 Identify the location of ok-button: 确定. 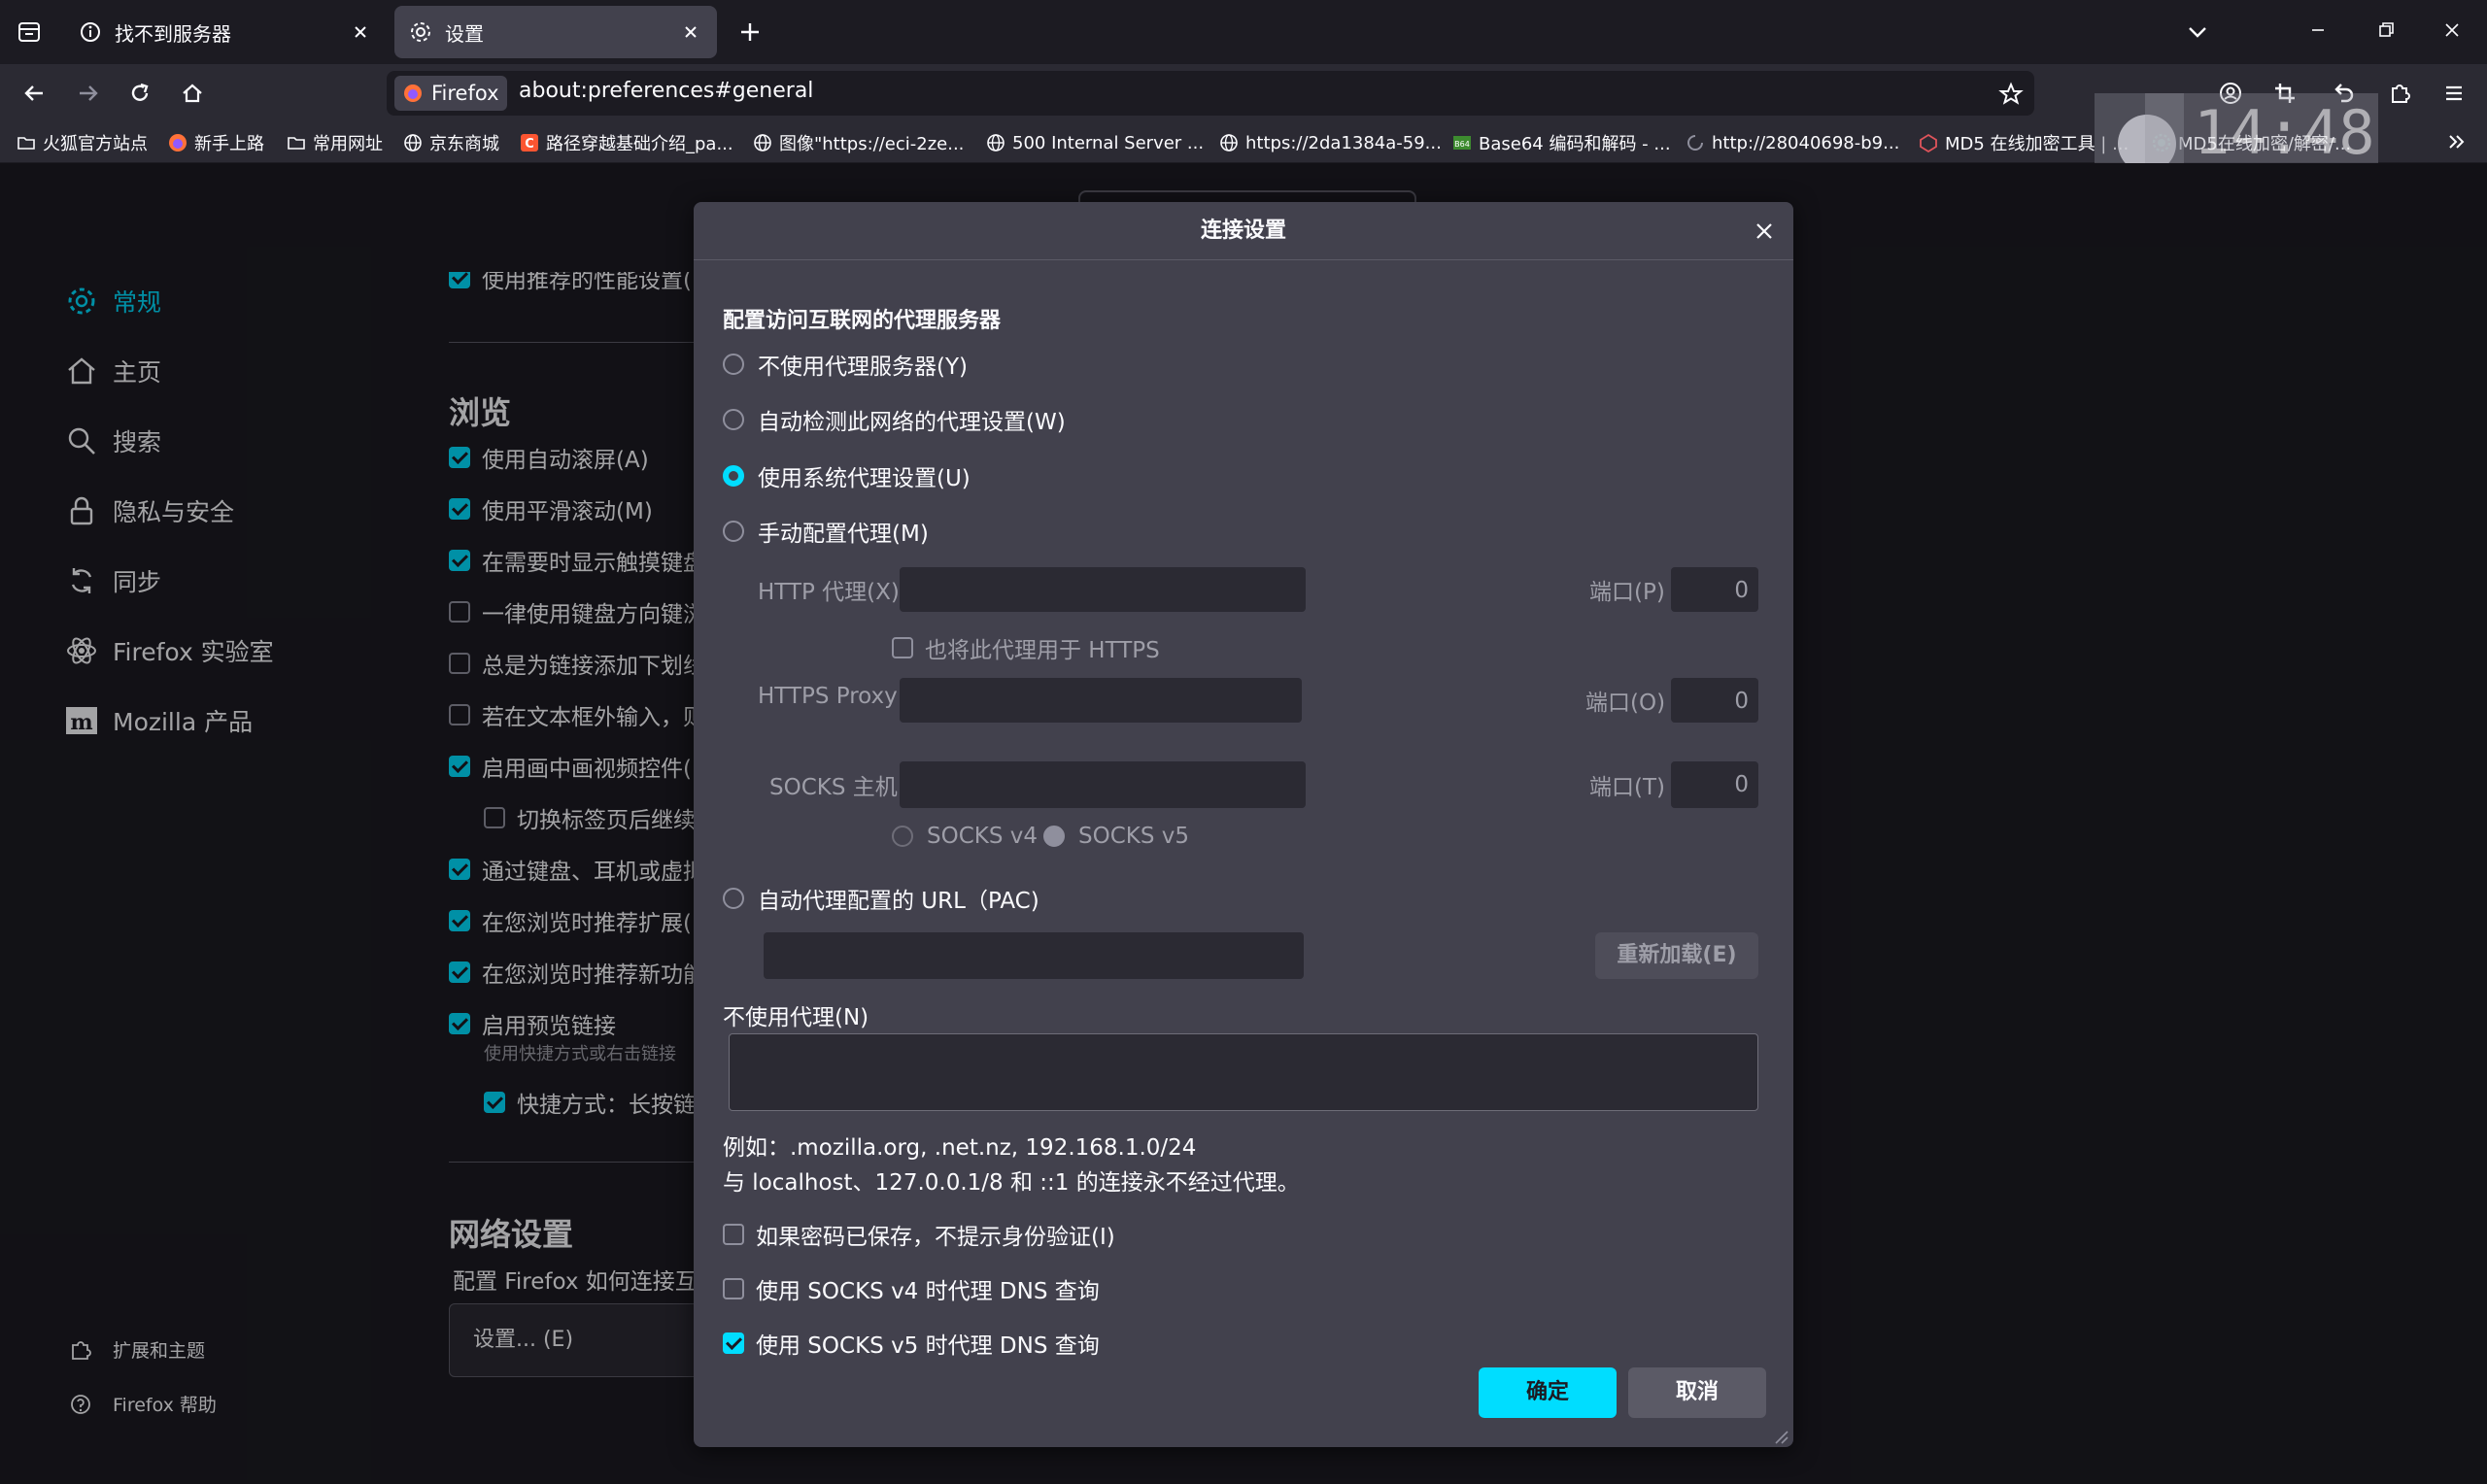
(1548, 1392).